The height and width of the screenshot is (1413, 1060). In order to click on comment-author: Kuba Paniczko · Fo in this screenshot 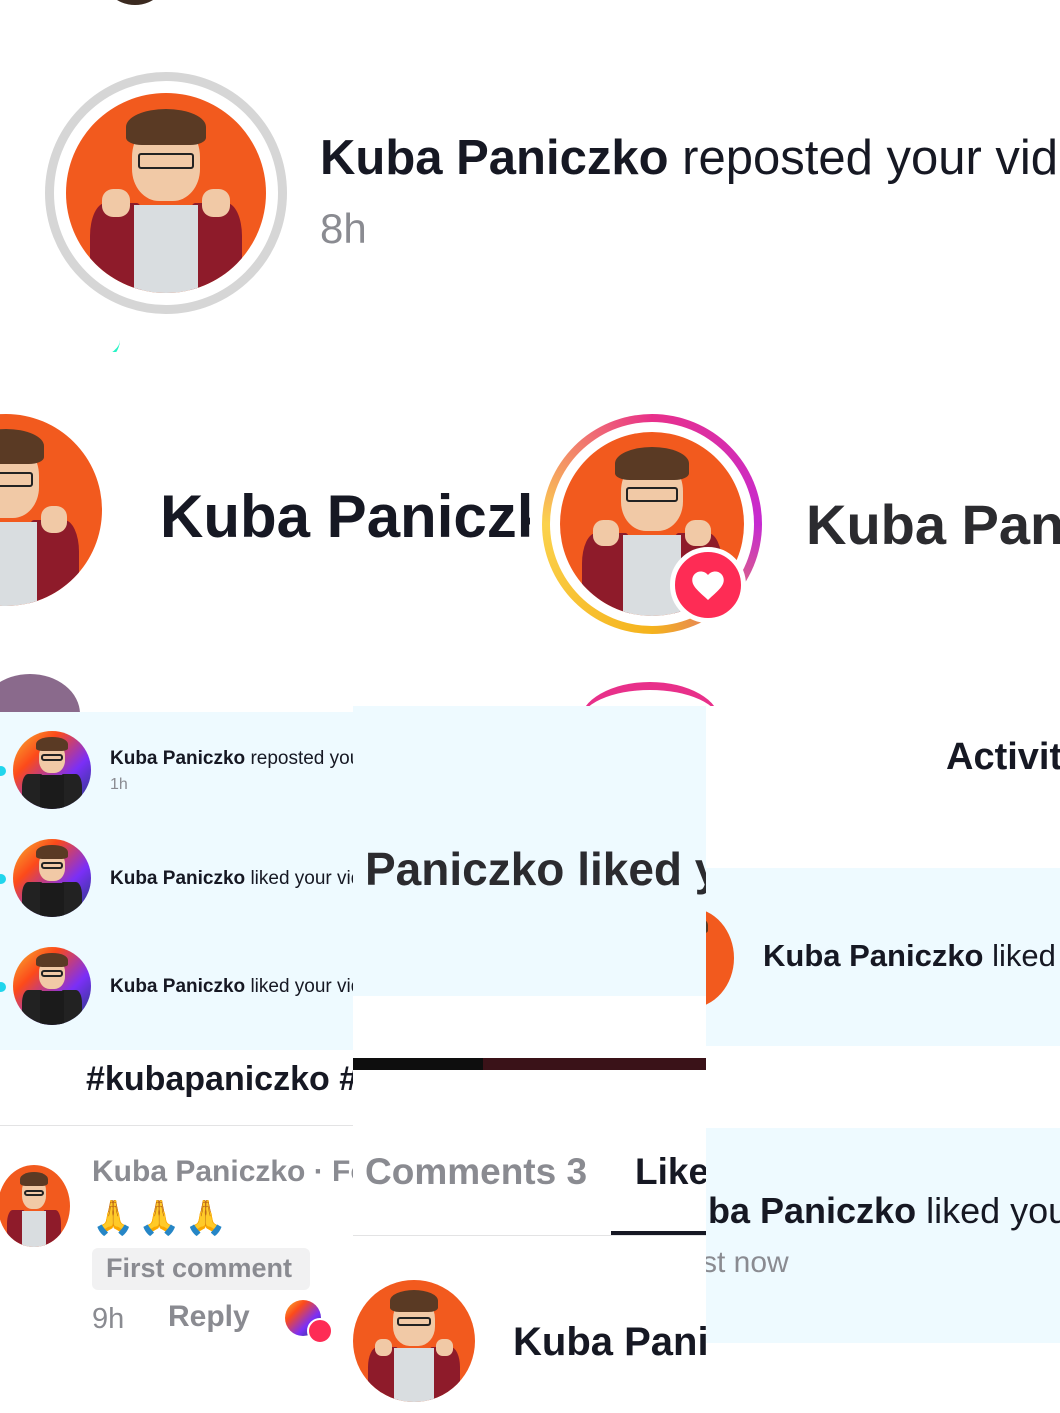, I will do `click(222, 1172)`.